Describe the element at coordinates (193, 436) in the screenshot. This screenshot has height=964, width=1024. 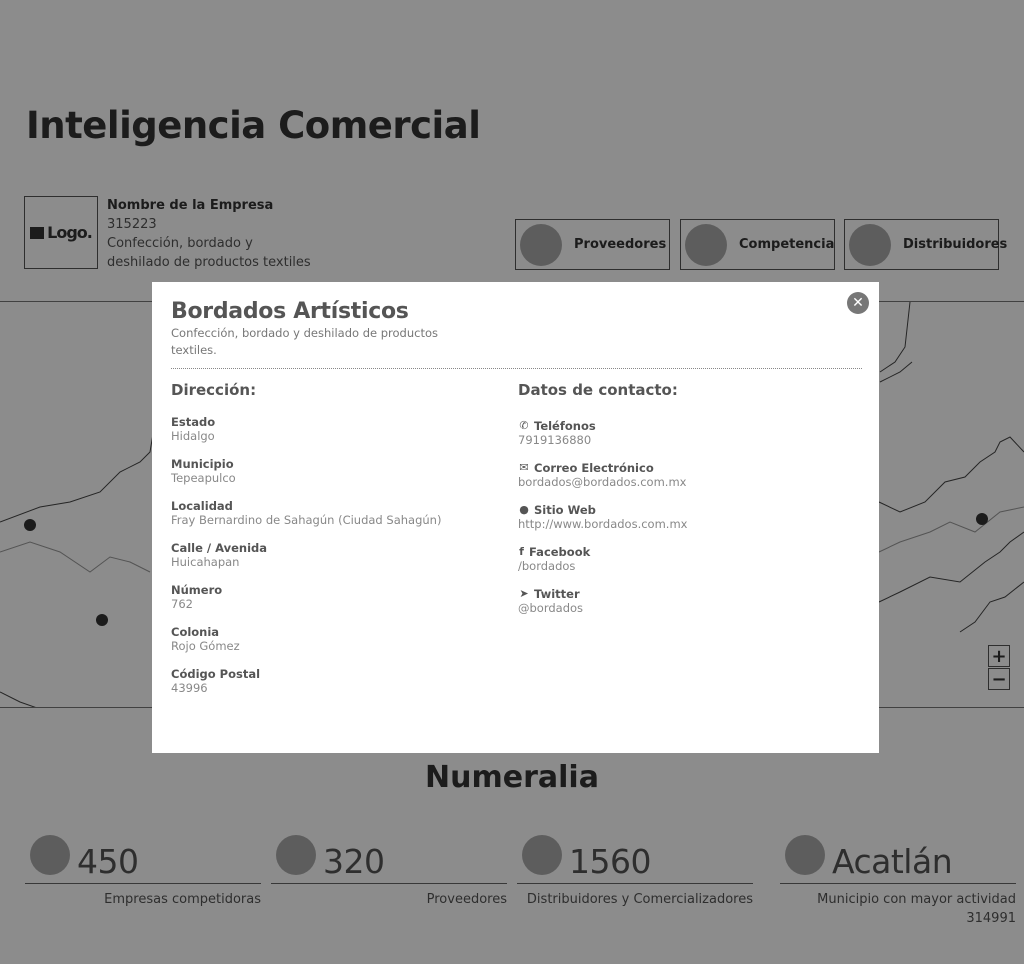
I see `field-value: Hidalgo` at that location.